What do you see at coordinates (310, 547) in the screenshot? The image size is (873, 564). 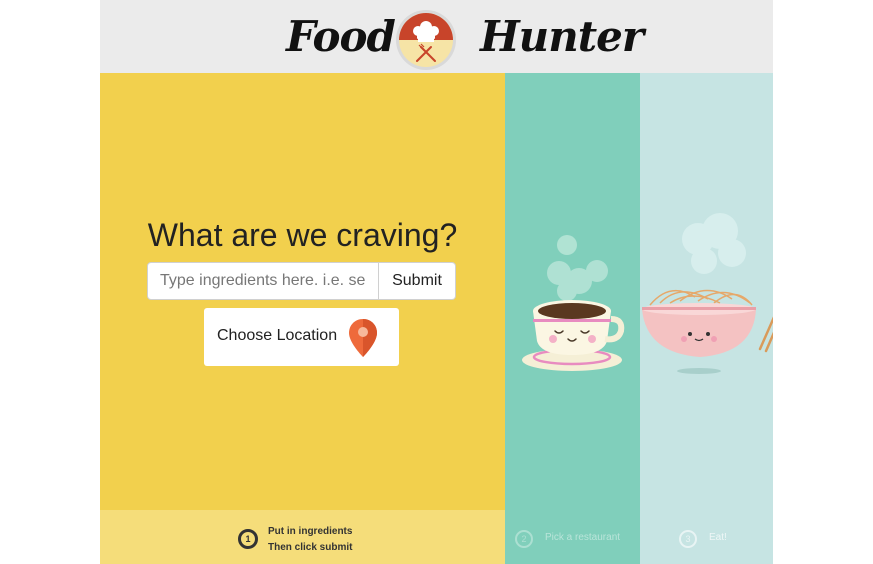 I see `step-1-line2: Then click submit` at bounding box center [310, 547].